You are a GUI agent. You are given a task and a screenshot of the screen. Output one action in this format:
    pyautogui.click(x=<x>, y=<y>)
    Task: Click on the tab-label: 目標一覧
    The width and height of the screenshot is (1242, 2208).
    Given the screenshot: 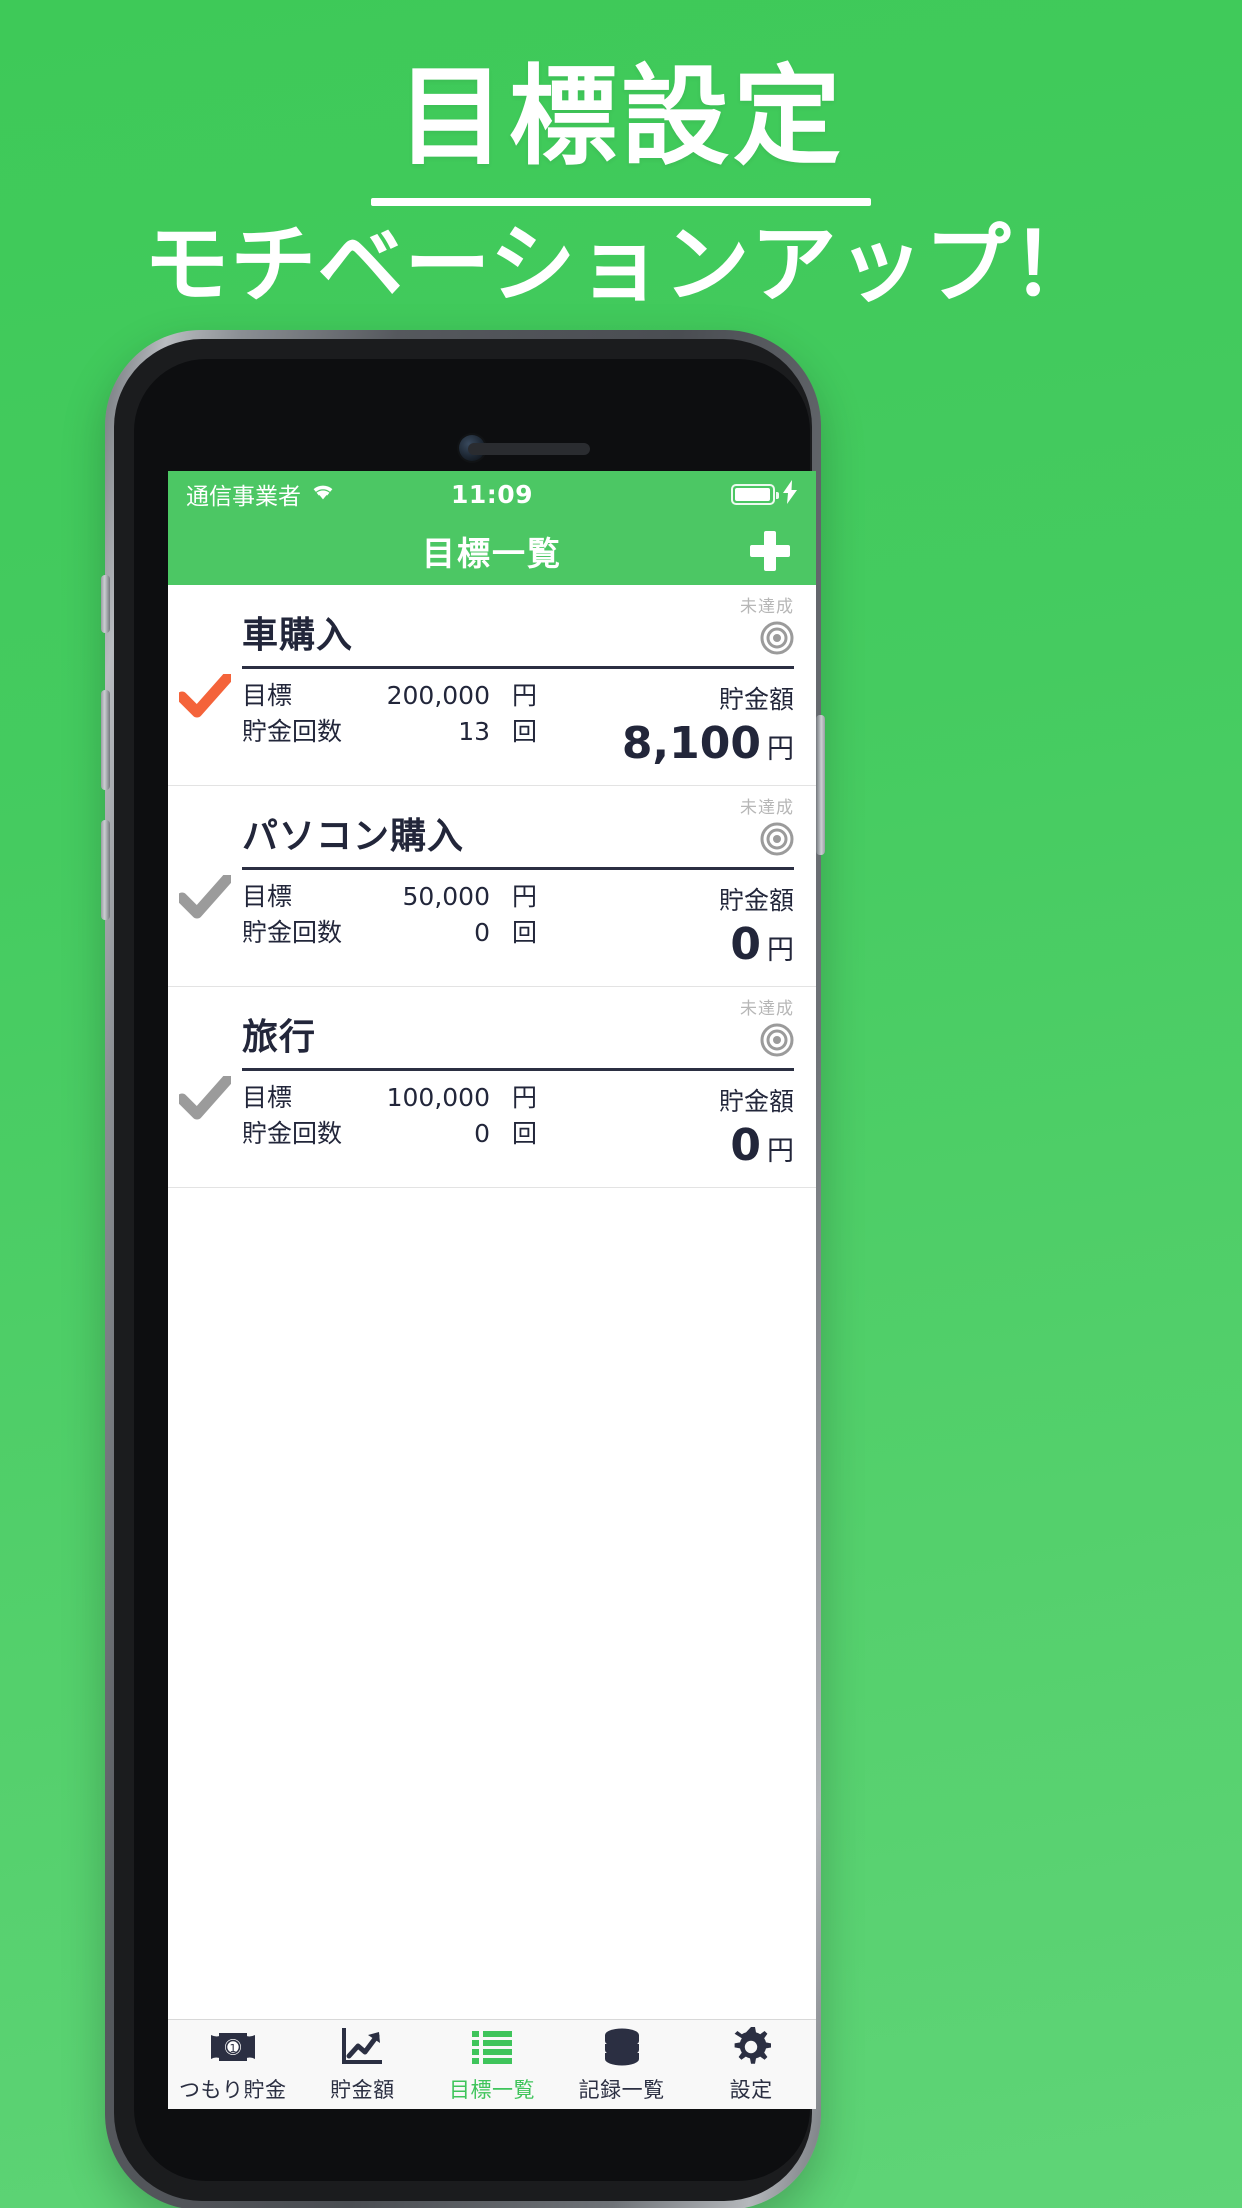 What is the action you would take?
    pyautogui.click(x=491, y=2089)
    